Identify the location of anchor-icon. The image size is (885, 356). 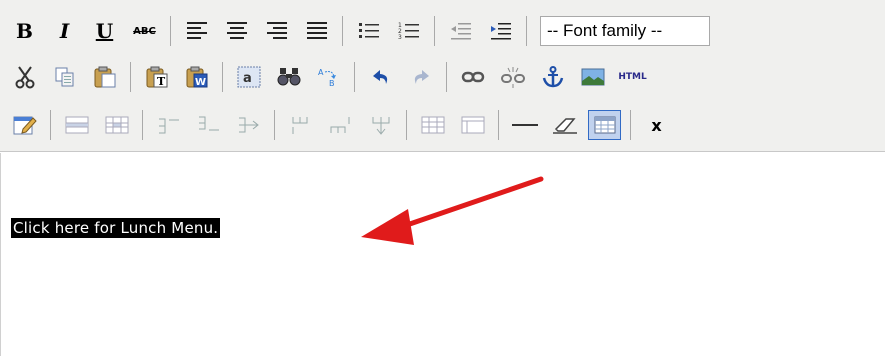
(552, 77).